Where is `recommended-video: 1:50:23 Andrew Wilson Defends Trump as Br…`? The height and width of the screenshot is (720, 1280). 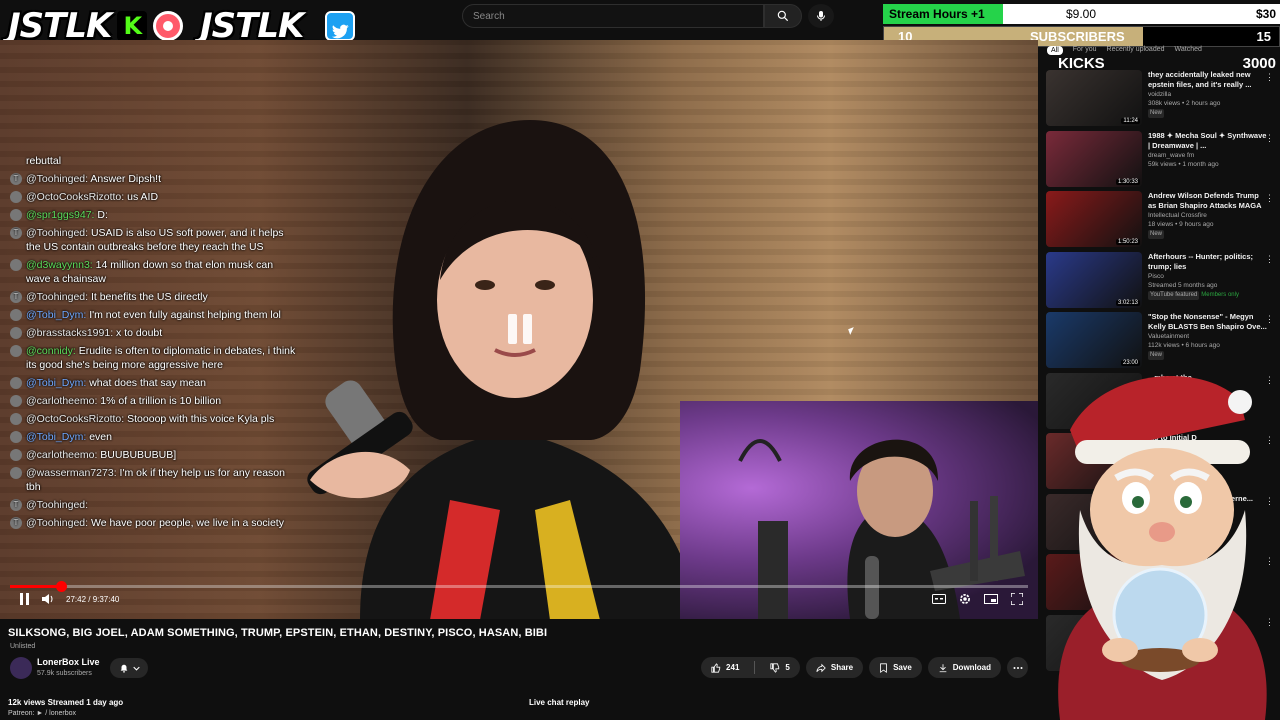
recommended-video: 1:50:23 Andrew Wilson Defends Trump as Br… is located at coordinates (1163, 221).